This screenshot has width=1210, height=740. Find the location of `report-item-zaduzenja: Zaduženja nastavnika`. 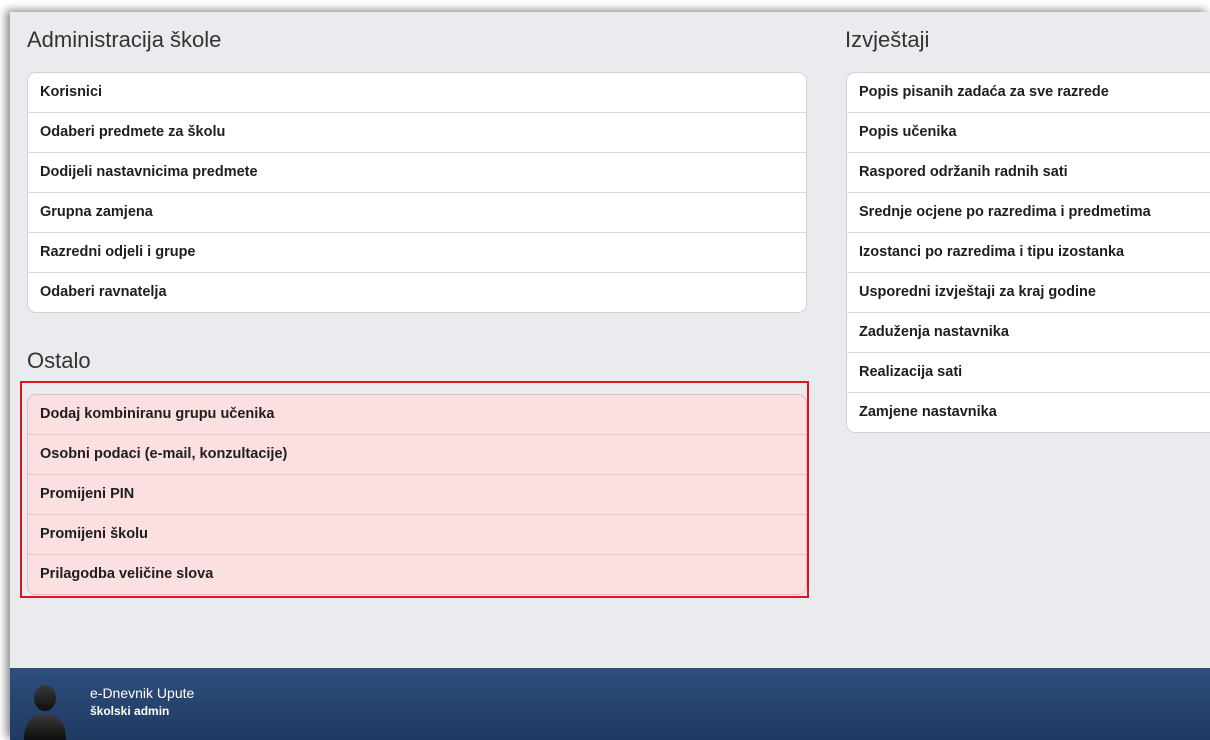

report-item-zaduzenja: Zaduženja nastavnika is located at coordinates (1028, 333).